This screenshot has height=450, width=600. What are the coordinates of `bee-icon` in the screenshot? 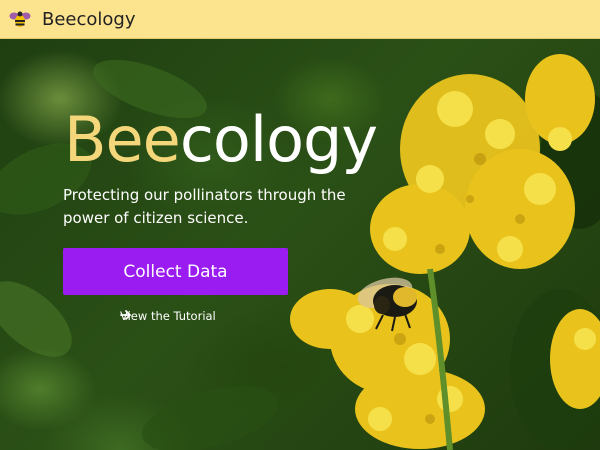 It's located at (20, 19).